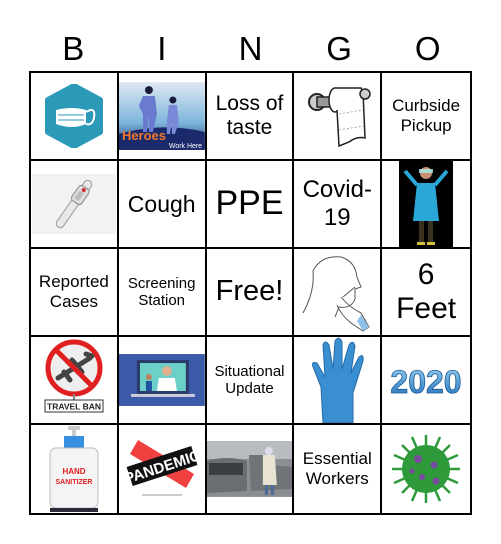  I want to click on bingo-cell: PPE, so click(250, 205).